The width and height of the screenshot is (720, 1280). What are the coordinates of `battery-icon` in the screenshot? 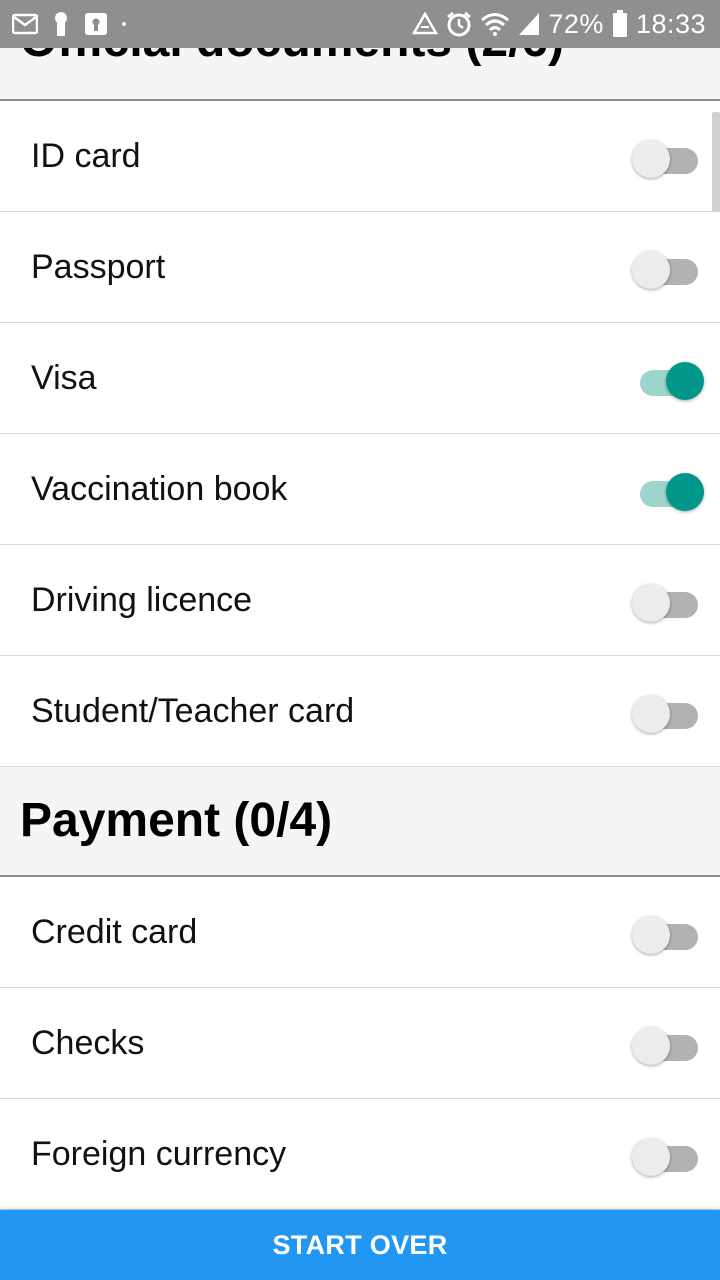 It's located at (620, 24).